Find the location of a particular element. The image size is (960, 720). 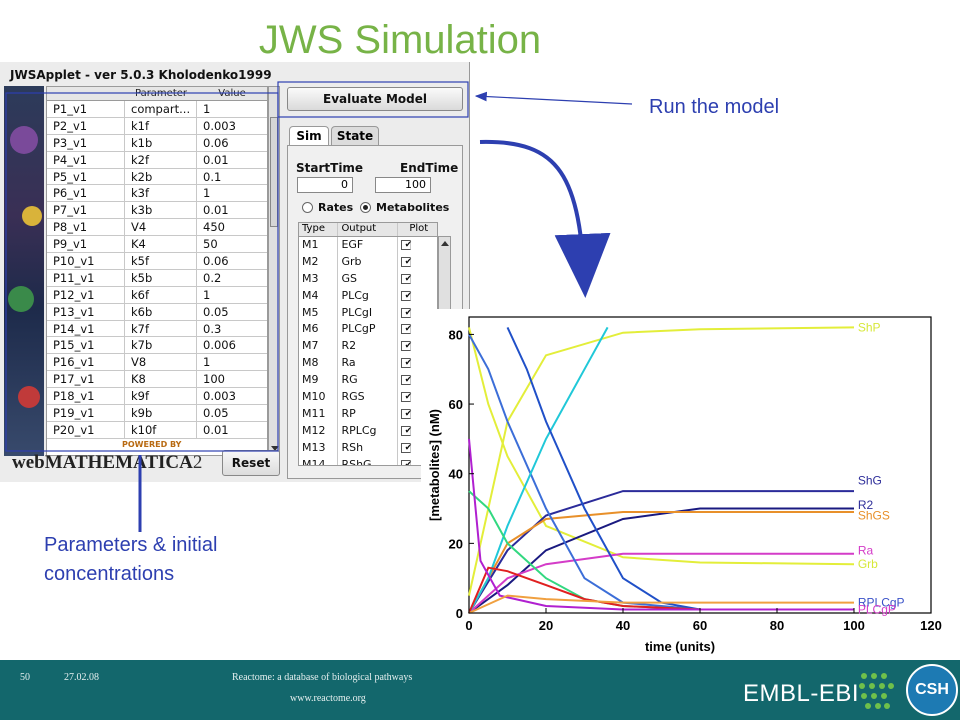

list-item: M4 PLCg ✔ is located at coordinates (368, 296).